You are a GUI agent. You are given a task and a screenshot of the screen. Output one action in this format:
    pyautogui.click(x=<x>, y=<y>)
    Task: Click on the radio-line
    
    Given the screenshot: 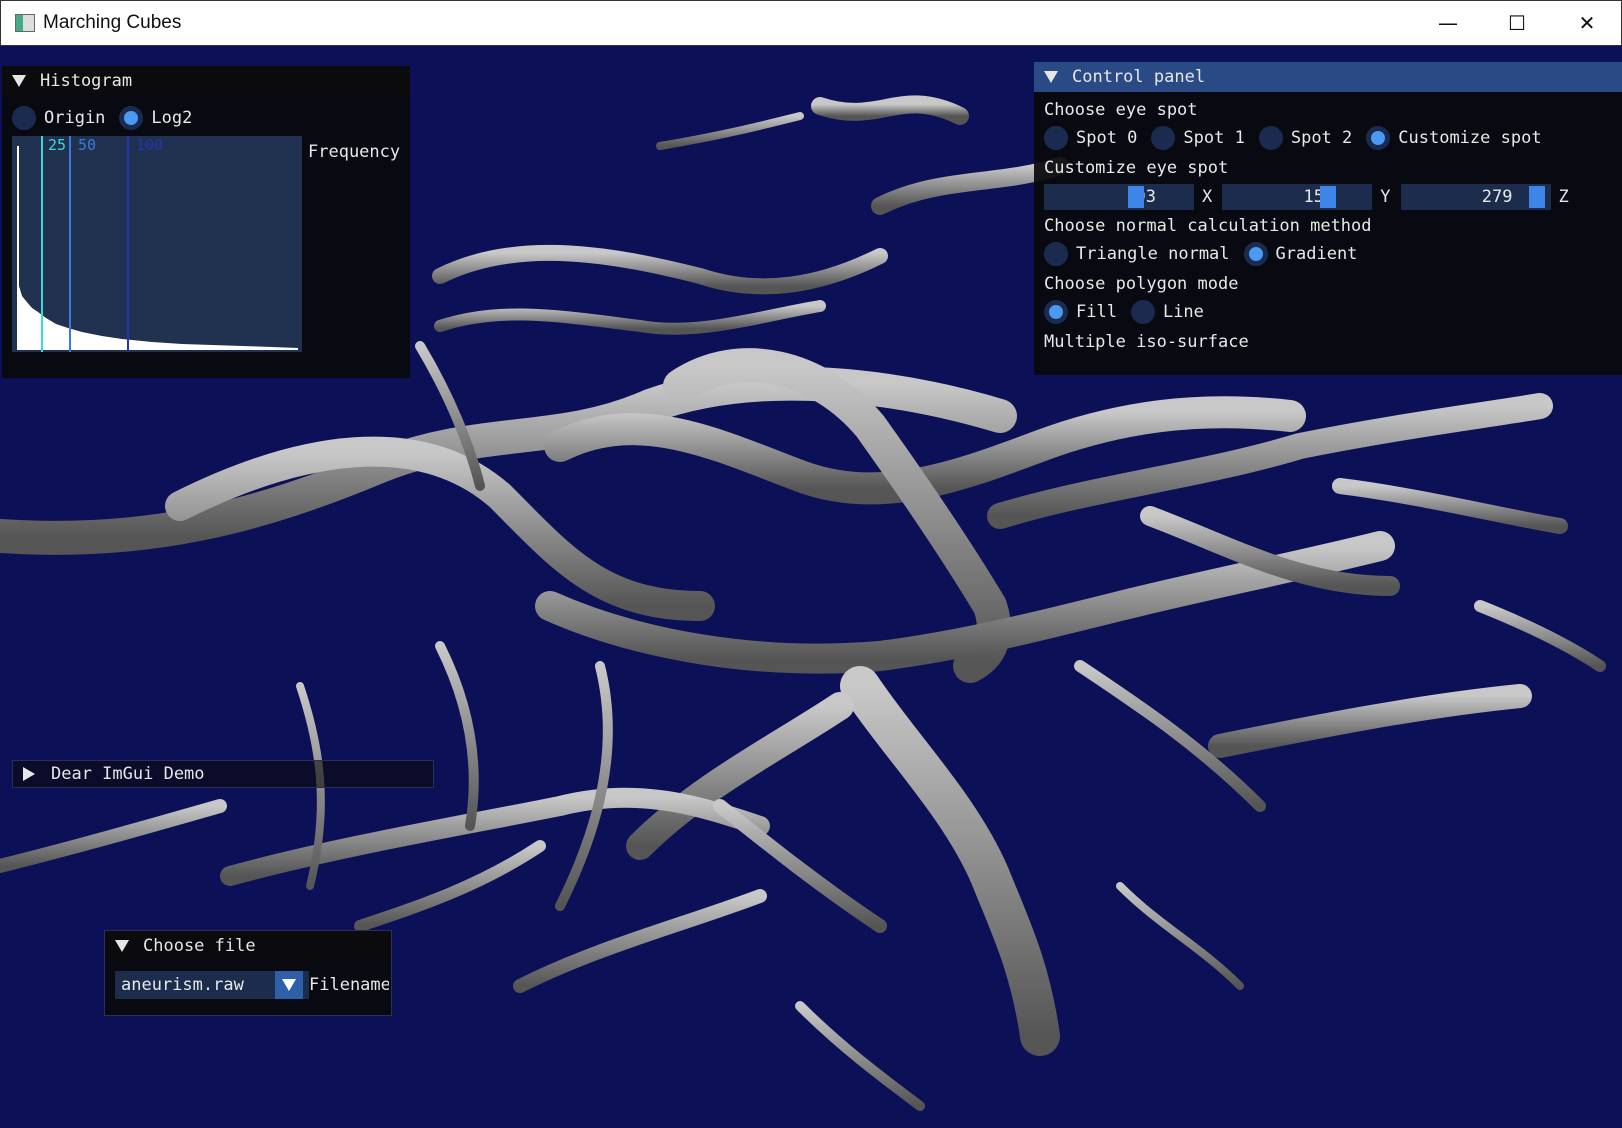 What is the action you would take?
    pyautogui.click(x=1142, y=312)
    